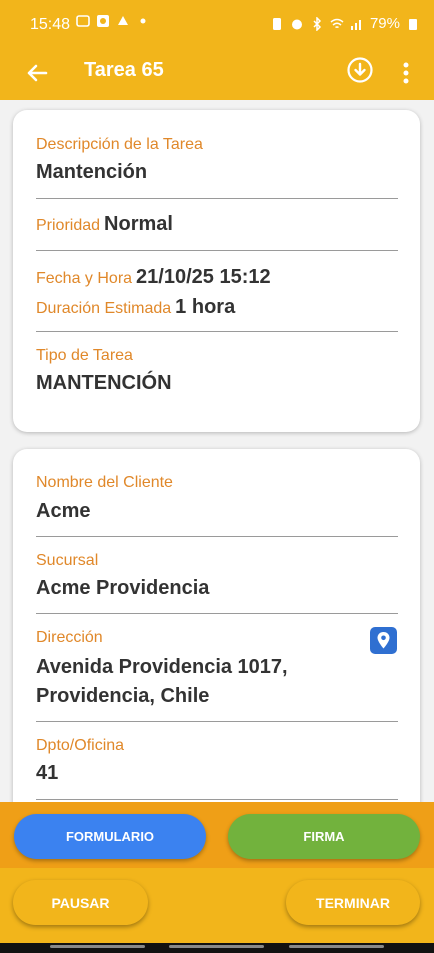 This screenshot has width=434, height=953. I want to click on battery-percent: 79%, so click(384, 23).